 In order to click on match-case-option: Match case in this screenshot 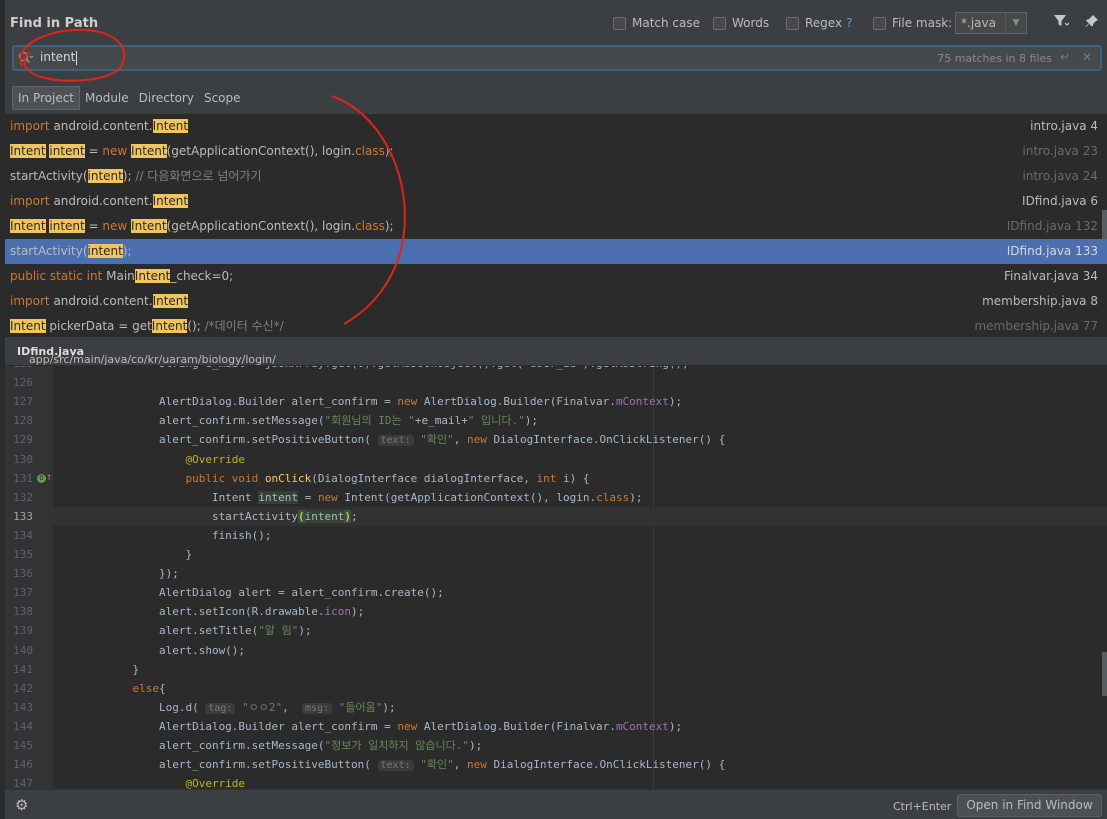, I will do `click(656, 23)`.